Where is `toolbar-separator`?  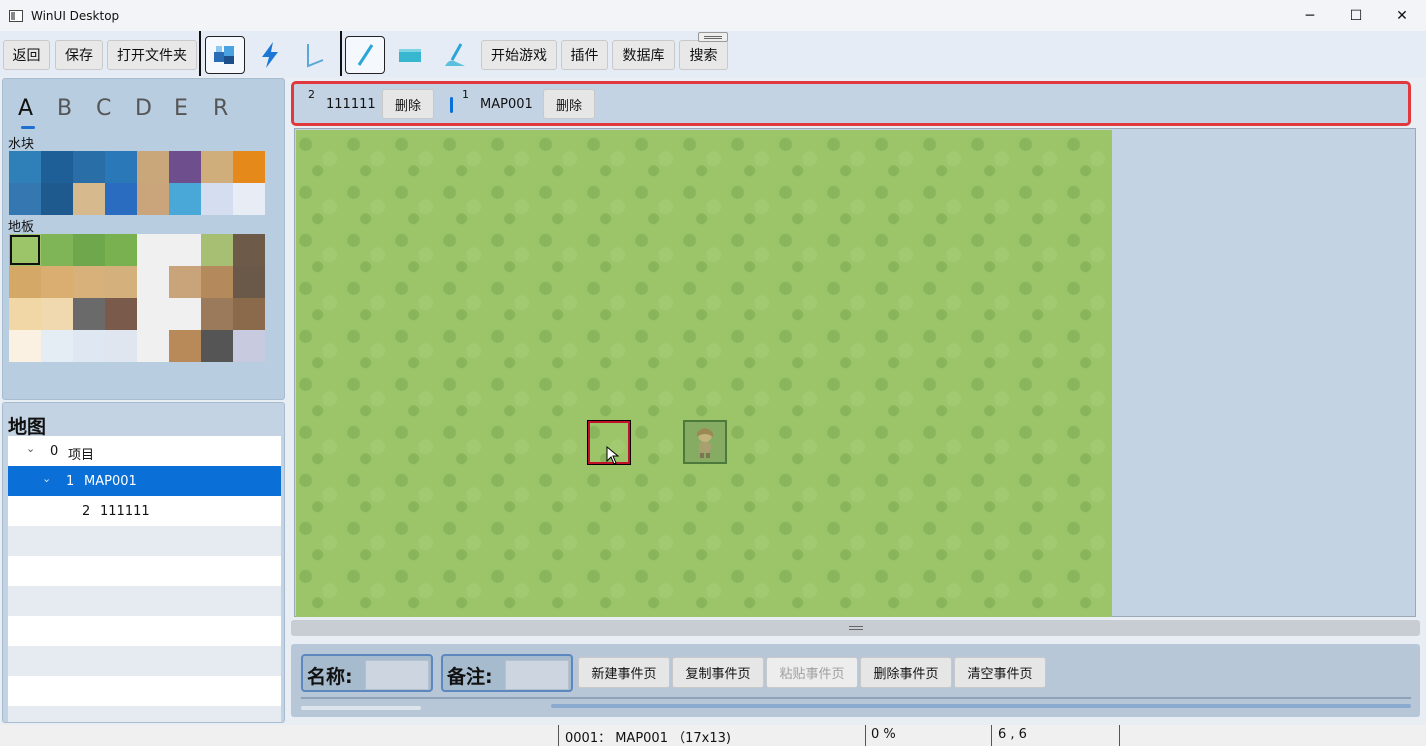 toolbar-separator is located at coordinates (200, 53).